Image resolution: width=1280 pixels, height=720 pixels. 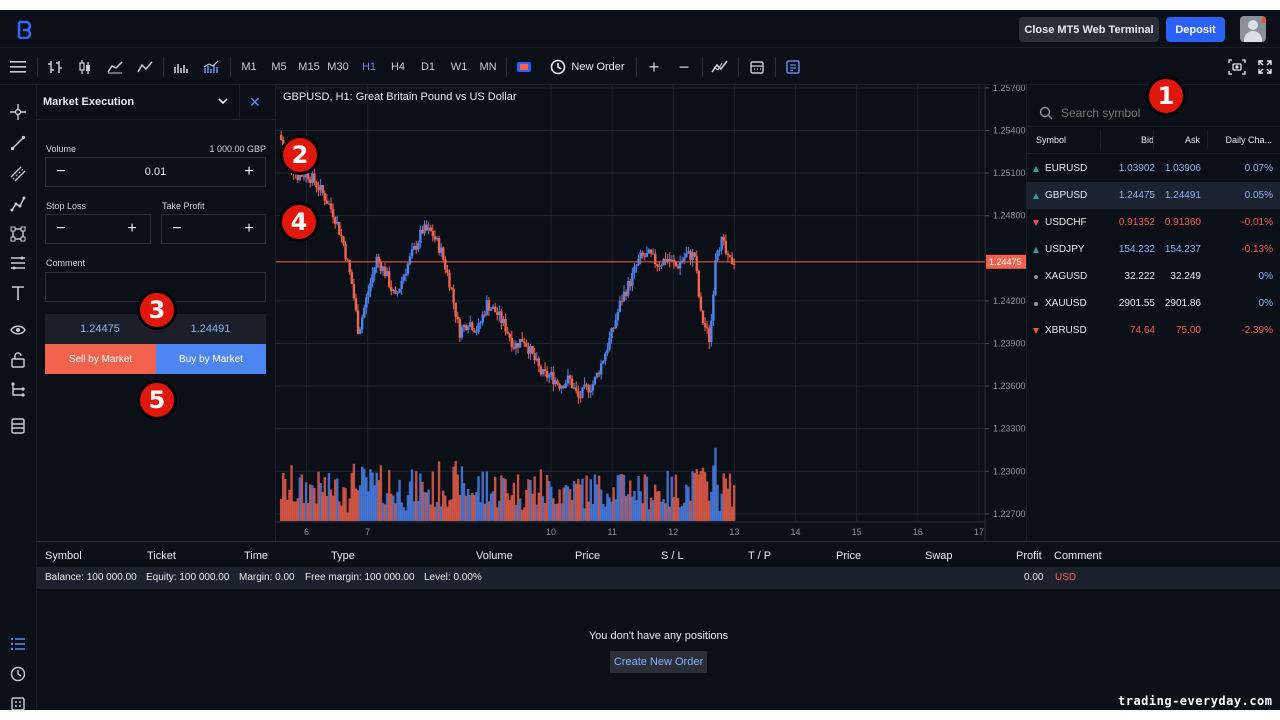 I want to click on shapes-icon, so click(x=18, y=234).